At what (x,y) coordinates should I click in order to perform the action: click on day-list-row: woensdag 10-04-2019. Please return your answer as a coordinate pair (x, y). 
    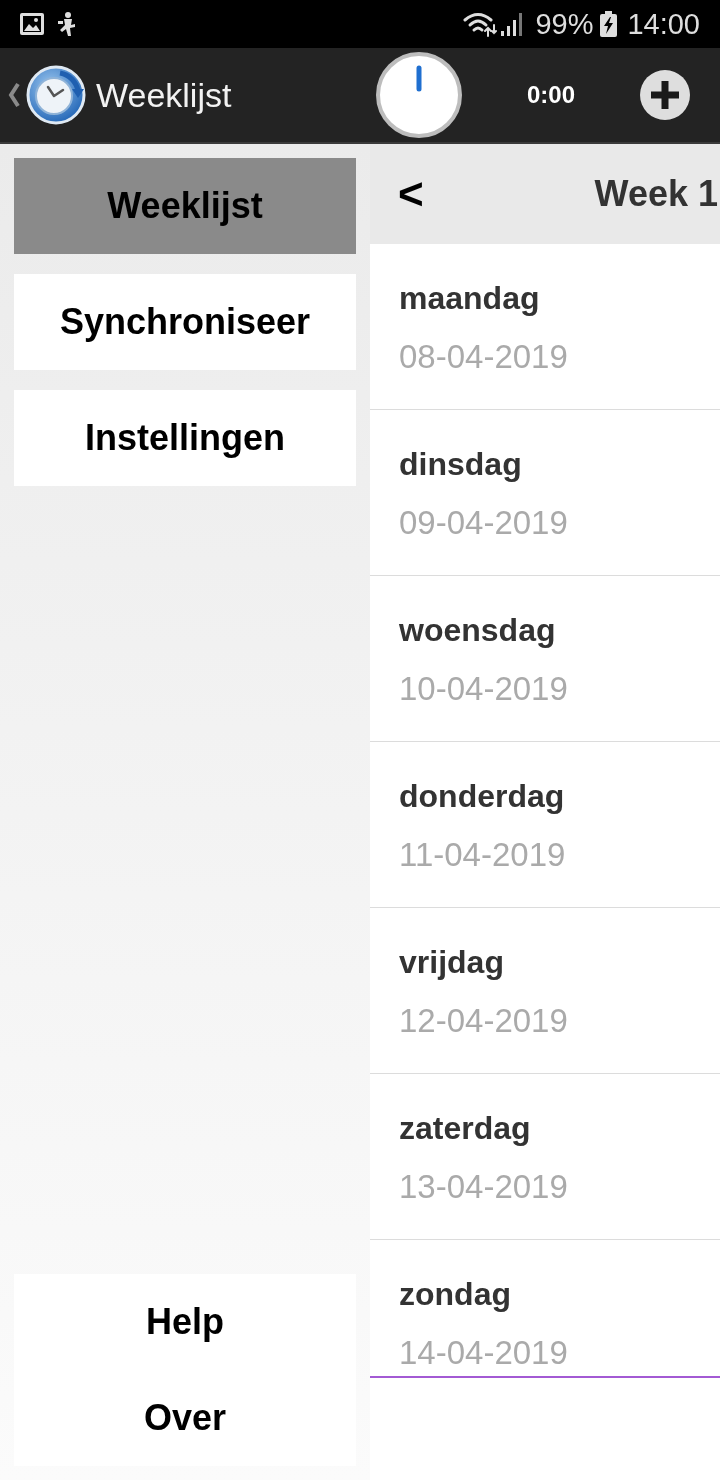
    Looking at the image, I should click on (545, 658).